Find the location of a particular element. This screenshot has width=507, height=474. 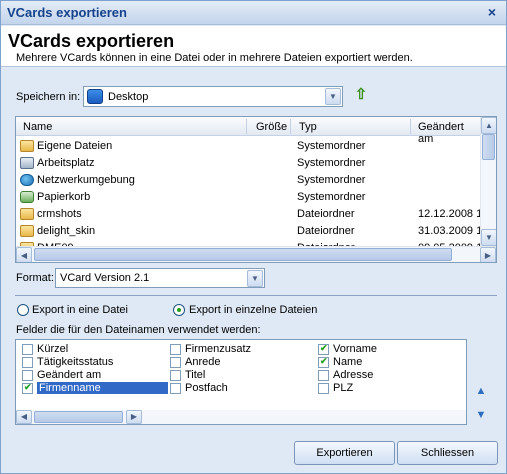

scroll-up-icon: ▲ is located at coordinates (488, 125).